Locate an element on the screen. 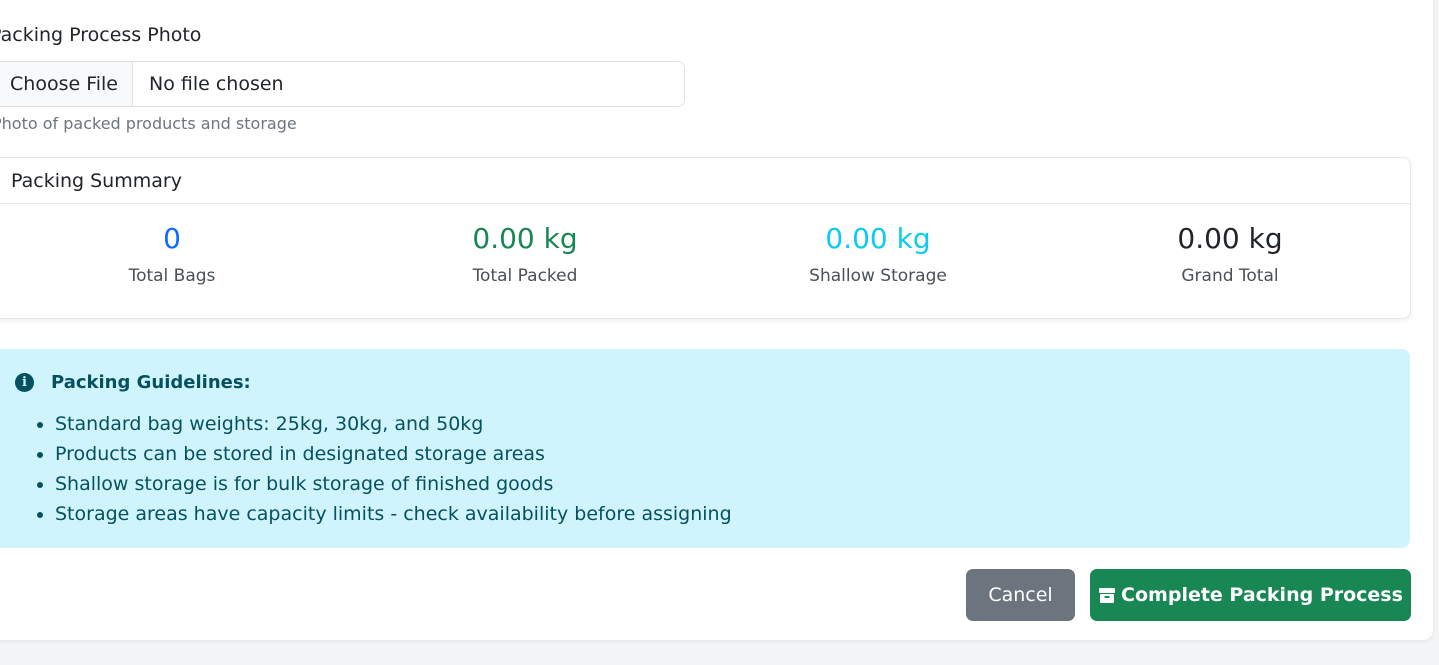 The height and width of the screenshot is (665, 1439). stat-label: Total Packed is located at coordinates (525, 276).